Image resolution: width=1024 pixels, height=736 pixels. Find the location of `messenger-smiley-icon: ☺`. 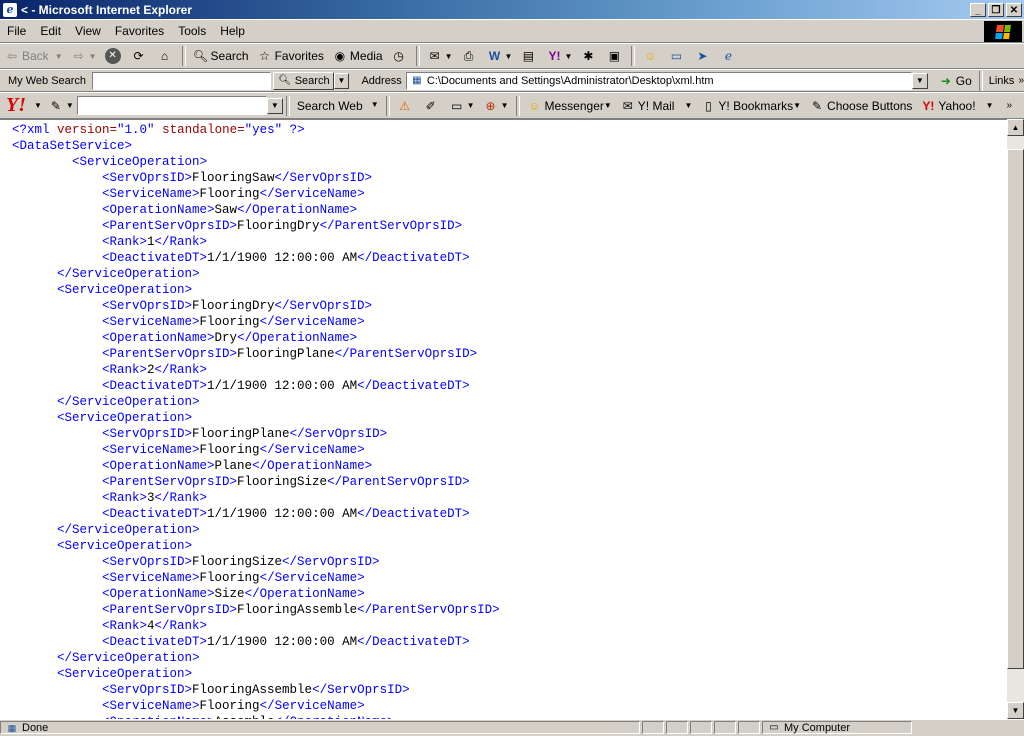

messenger-smiley-icon: ☺ is located at coordinates (534, 105).